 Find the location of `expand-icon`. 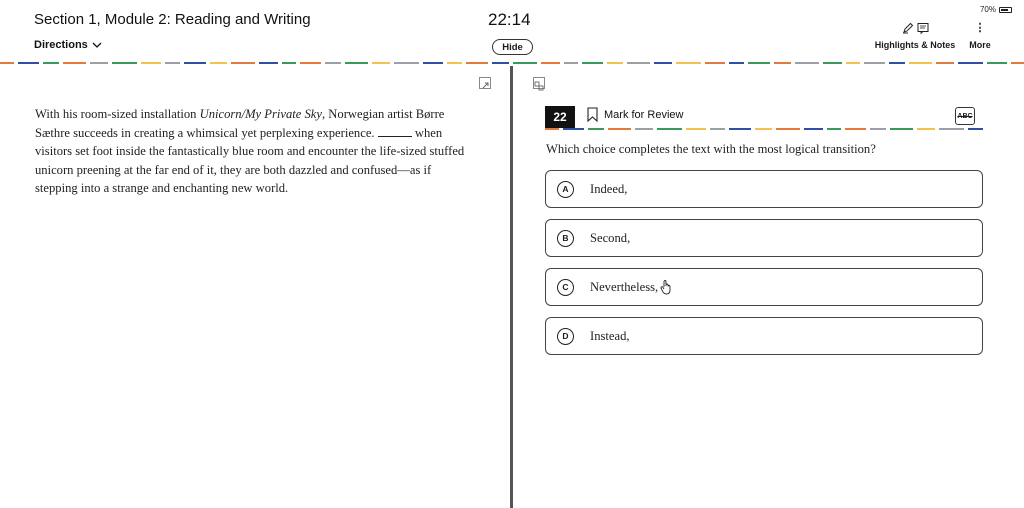

expand-icon is located at coordinates (485, 83).